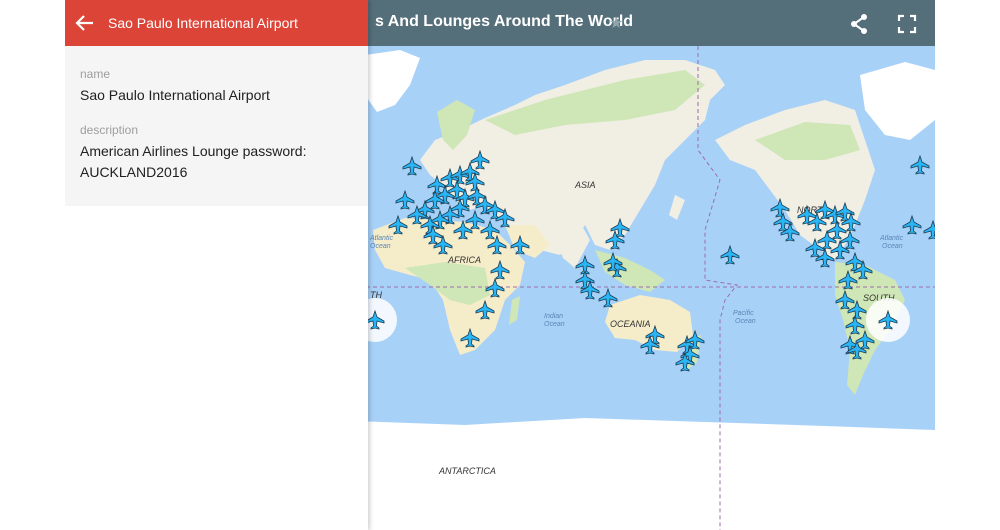 The image size is (1000, 530). Describe the element at coordinates (95, 74) in the screenshot. I see `name-field-label: name` at that location.